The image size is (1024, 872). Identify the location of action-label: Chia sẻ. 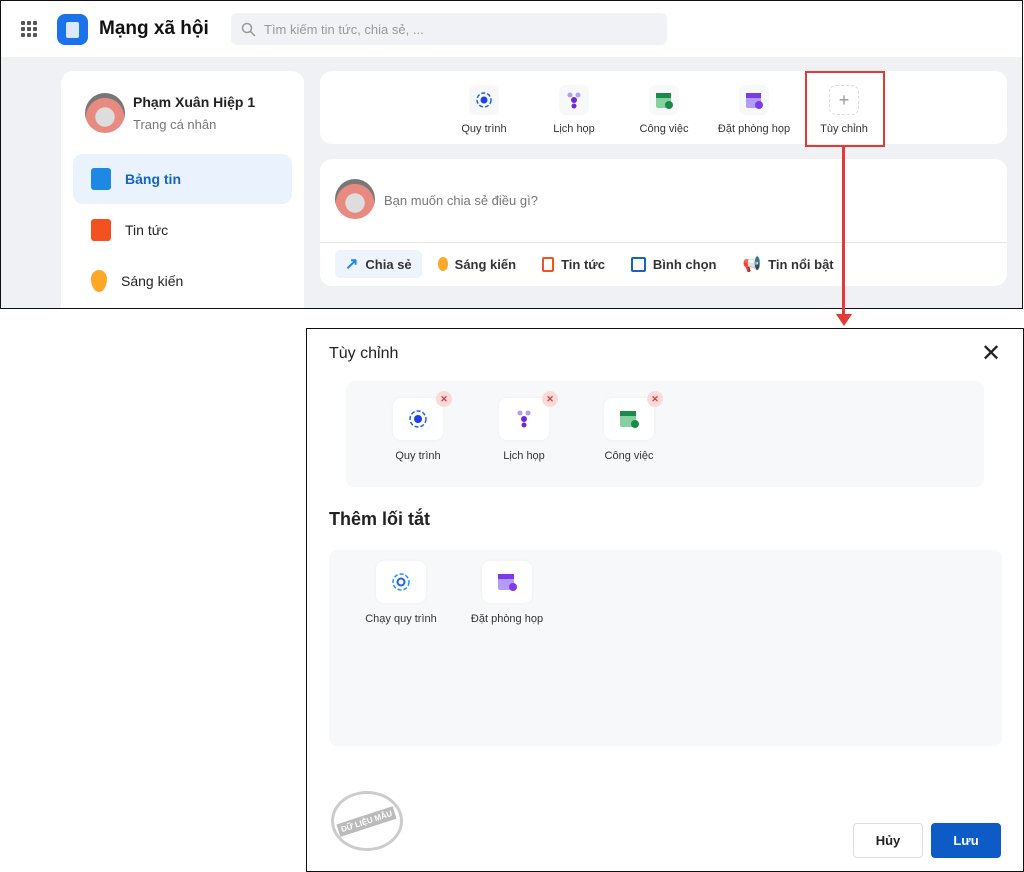
(388, 264).